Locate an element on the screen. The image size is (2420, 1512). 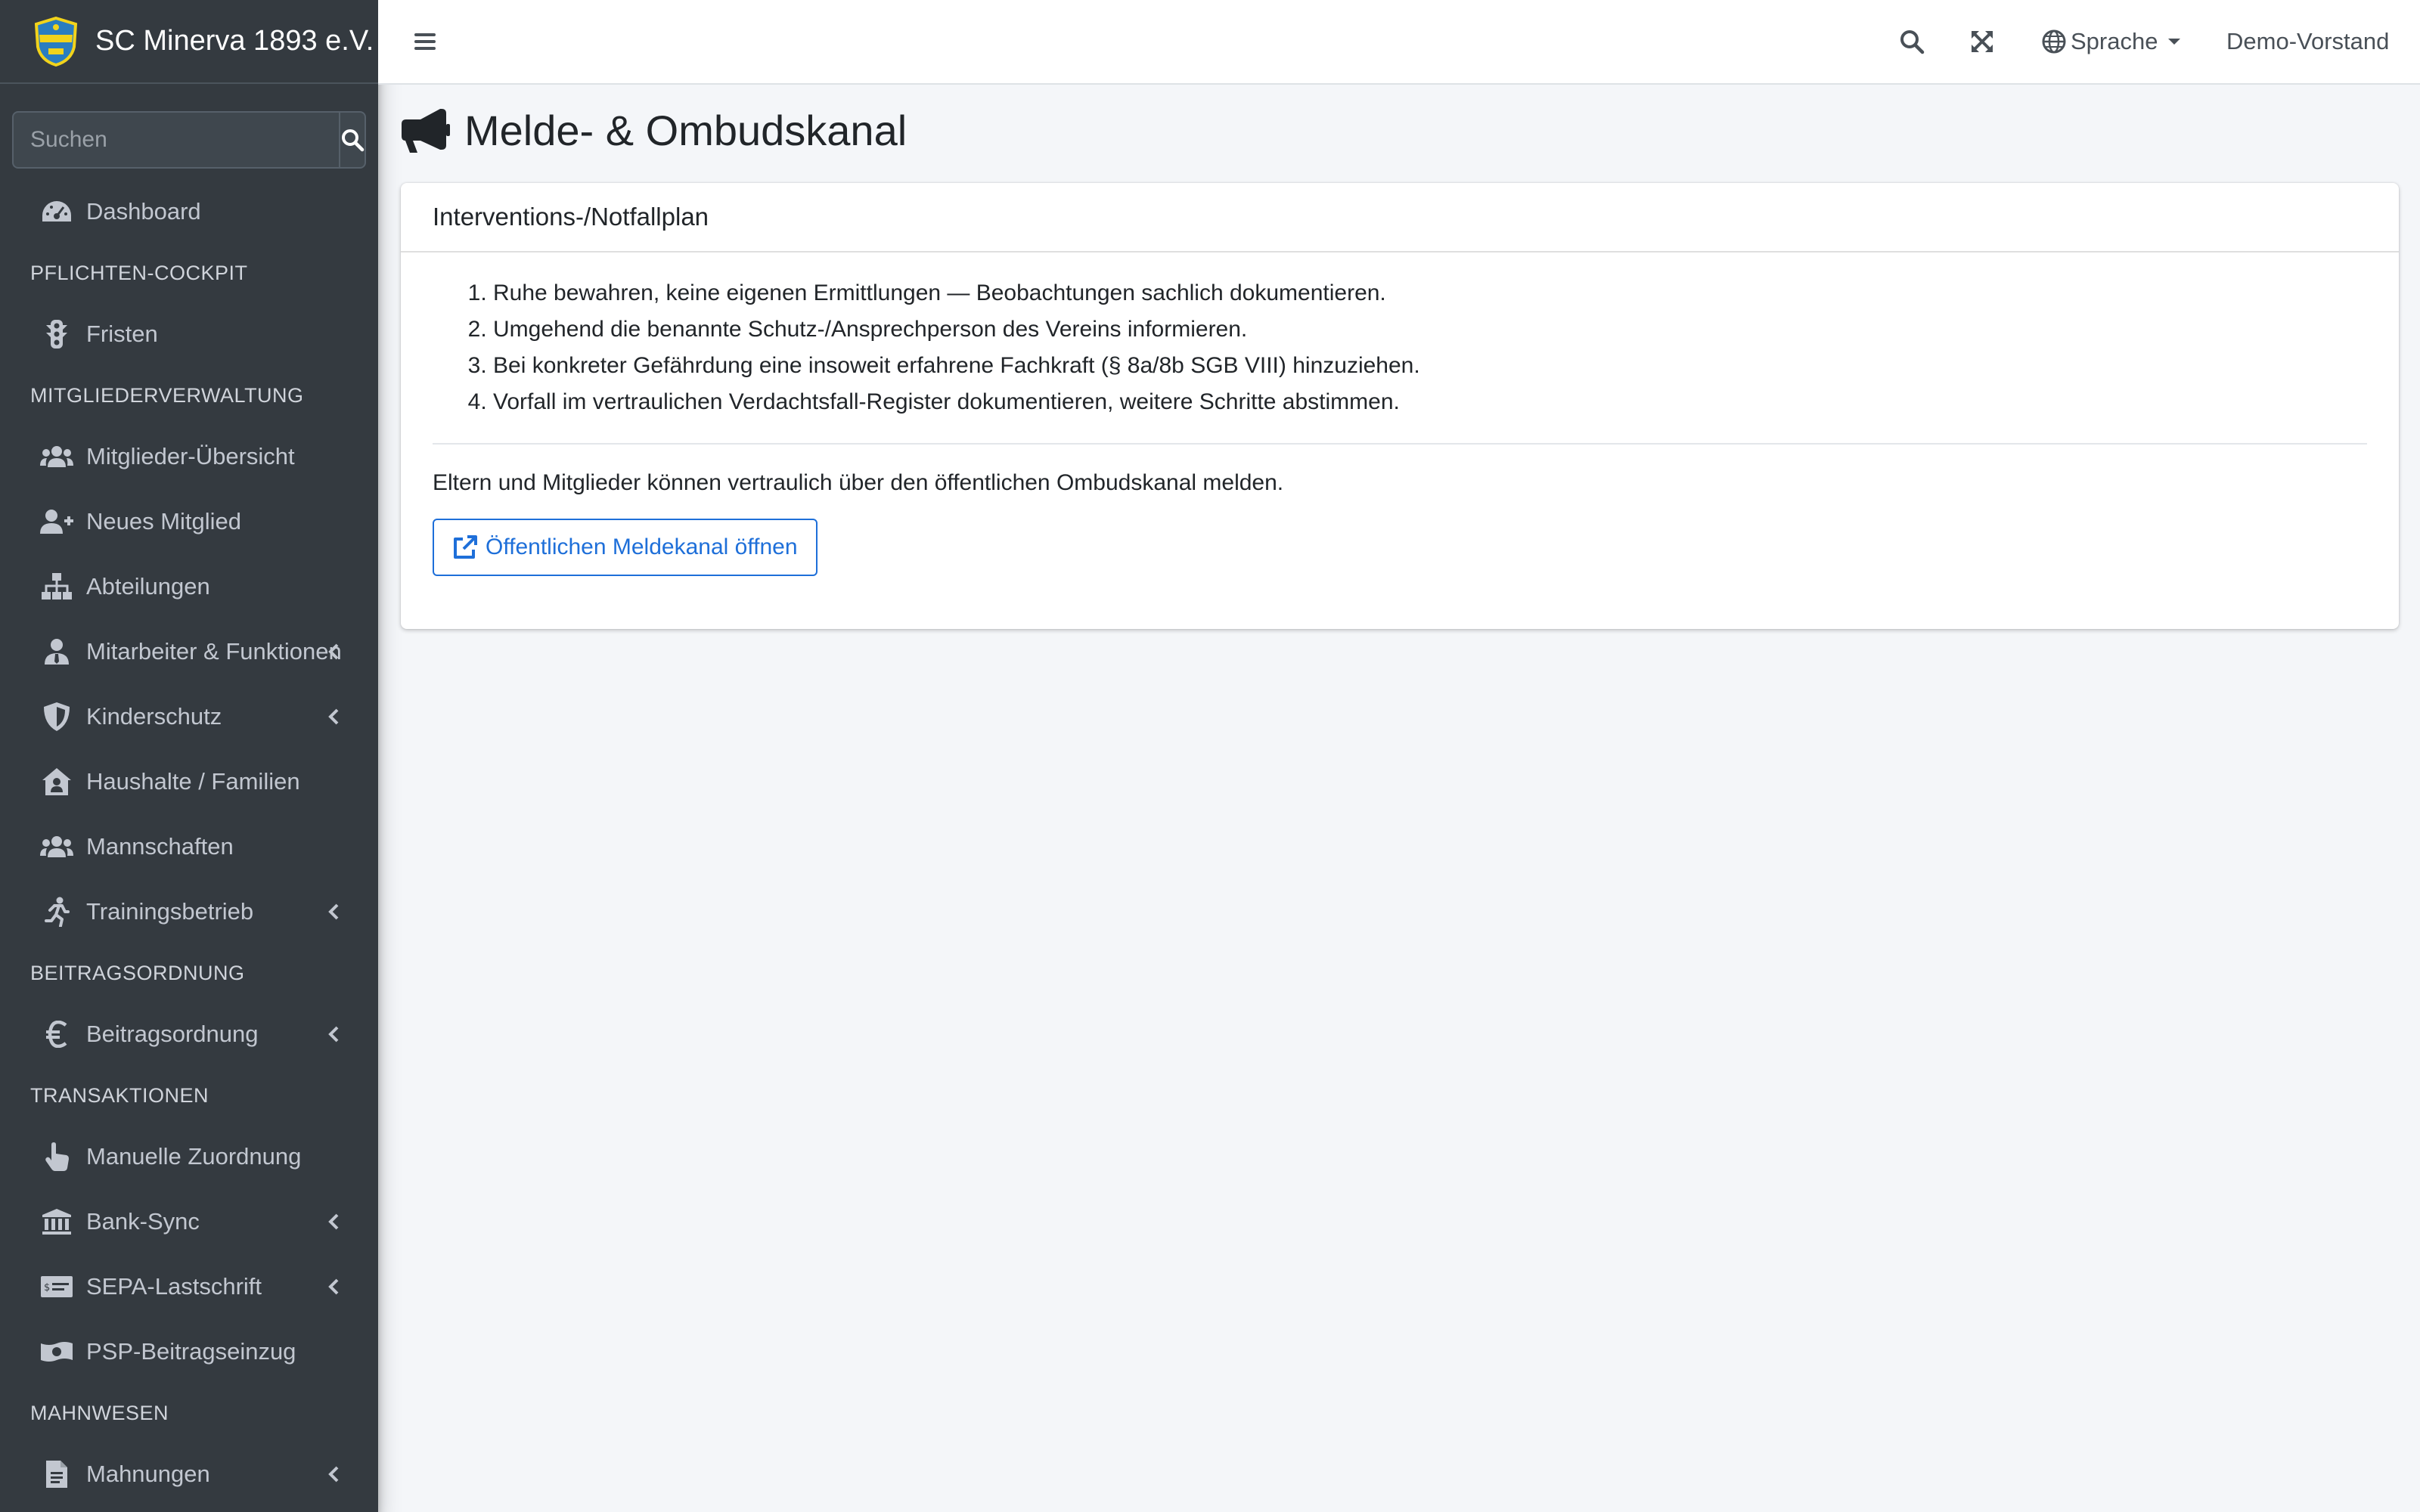
top-navbar: Sprache Demo-Vorstand is located at coordinates (1399, 42).